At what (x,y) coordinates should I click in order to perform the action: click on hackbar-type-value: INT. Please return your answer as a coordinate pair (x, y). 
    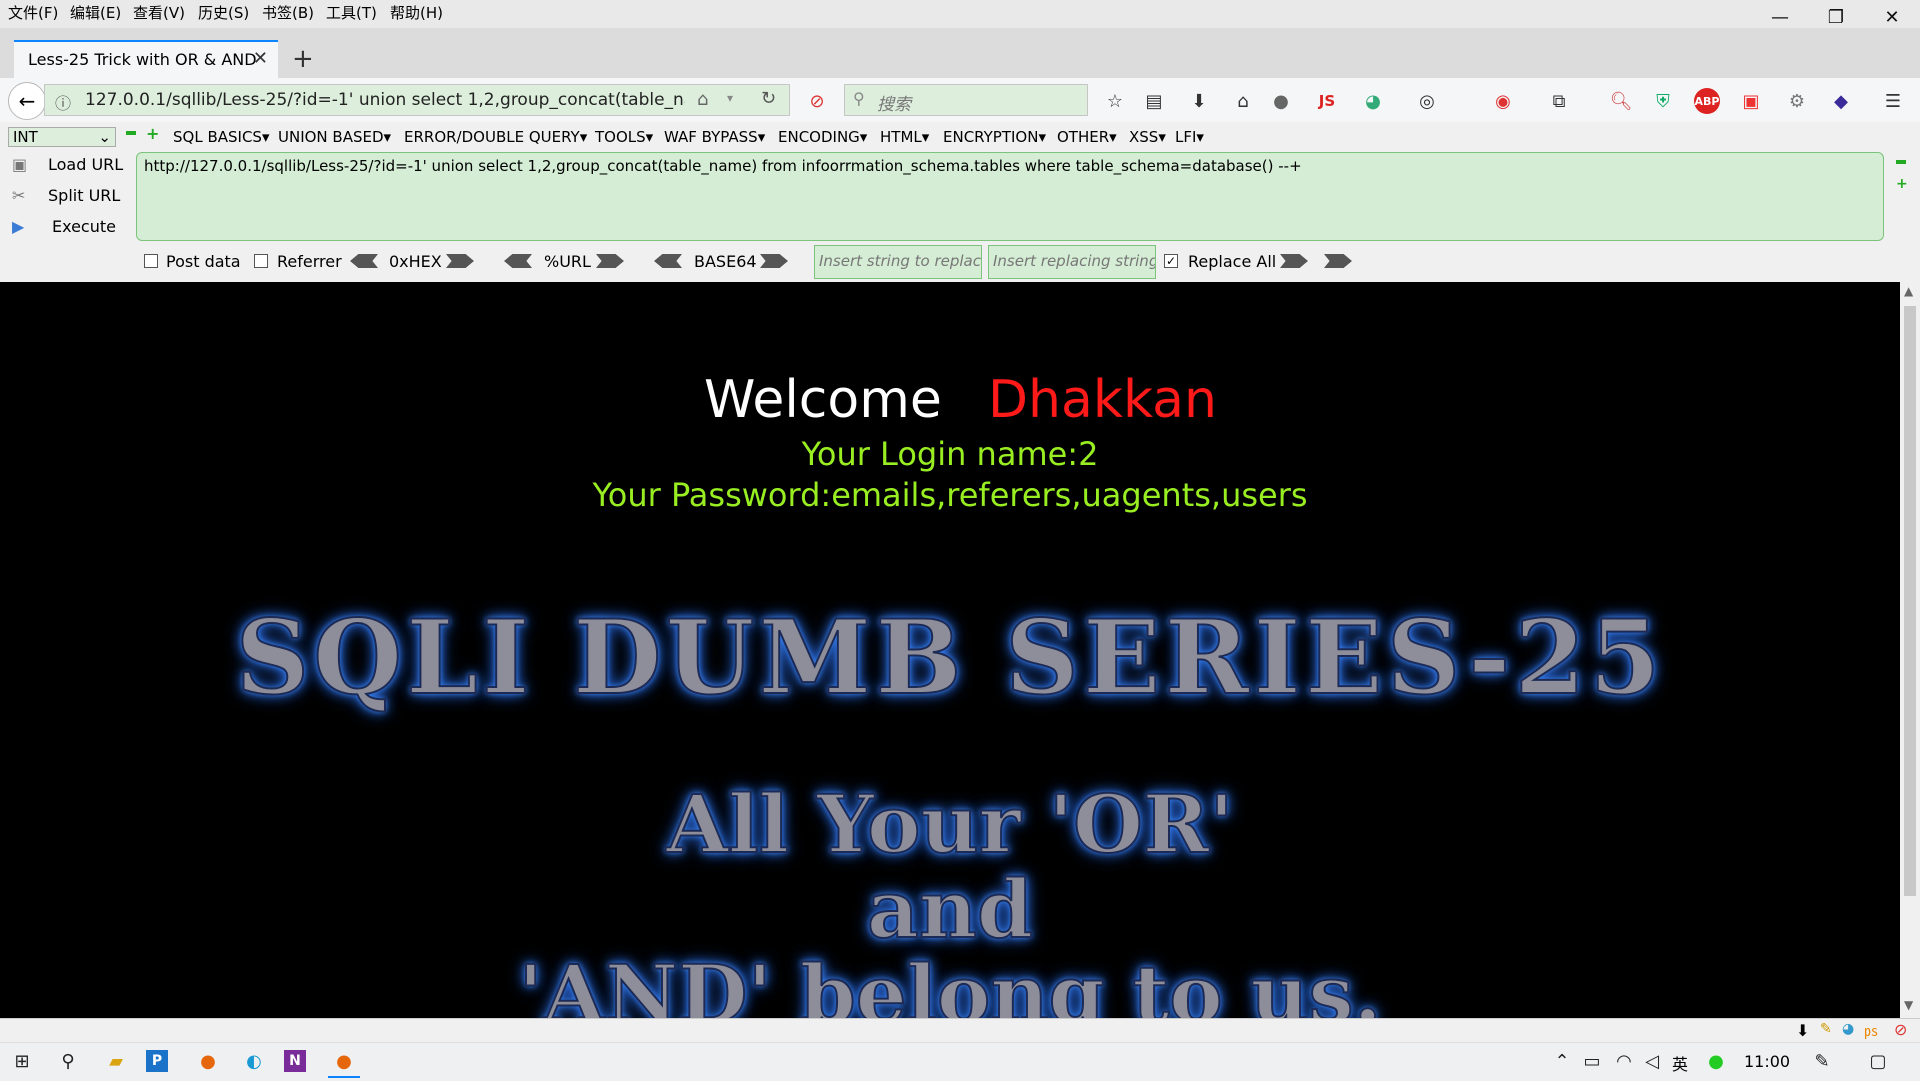
    Looking at the image, I should click on (25, 137).